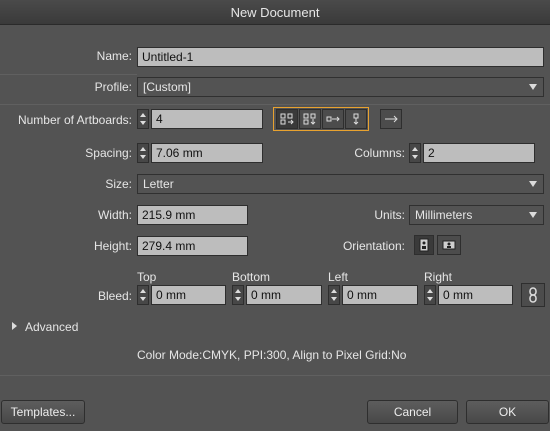 The width and height of the screenshot is (550, 431). I want to click on spacing-field: 7.06 mm, so click(207, 153).